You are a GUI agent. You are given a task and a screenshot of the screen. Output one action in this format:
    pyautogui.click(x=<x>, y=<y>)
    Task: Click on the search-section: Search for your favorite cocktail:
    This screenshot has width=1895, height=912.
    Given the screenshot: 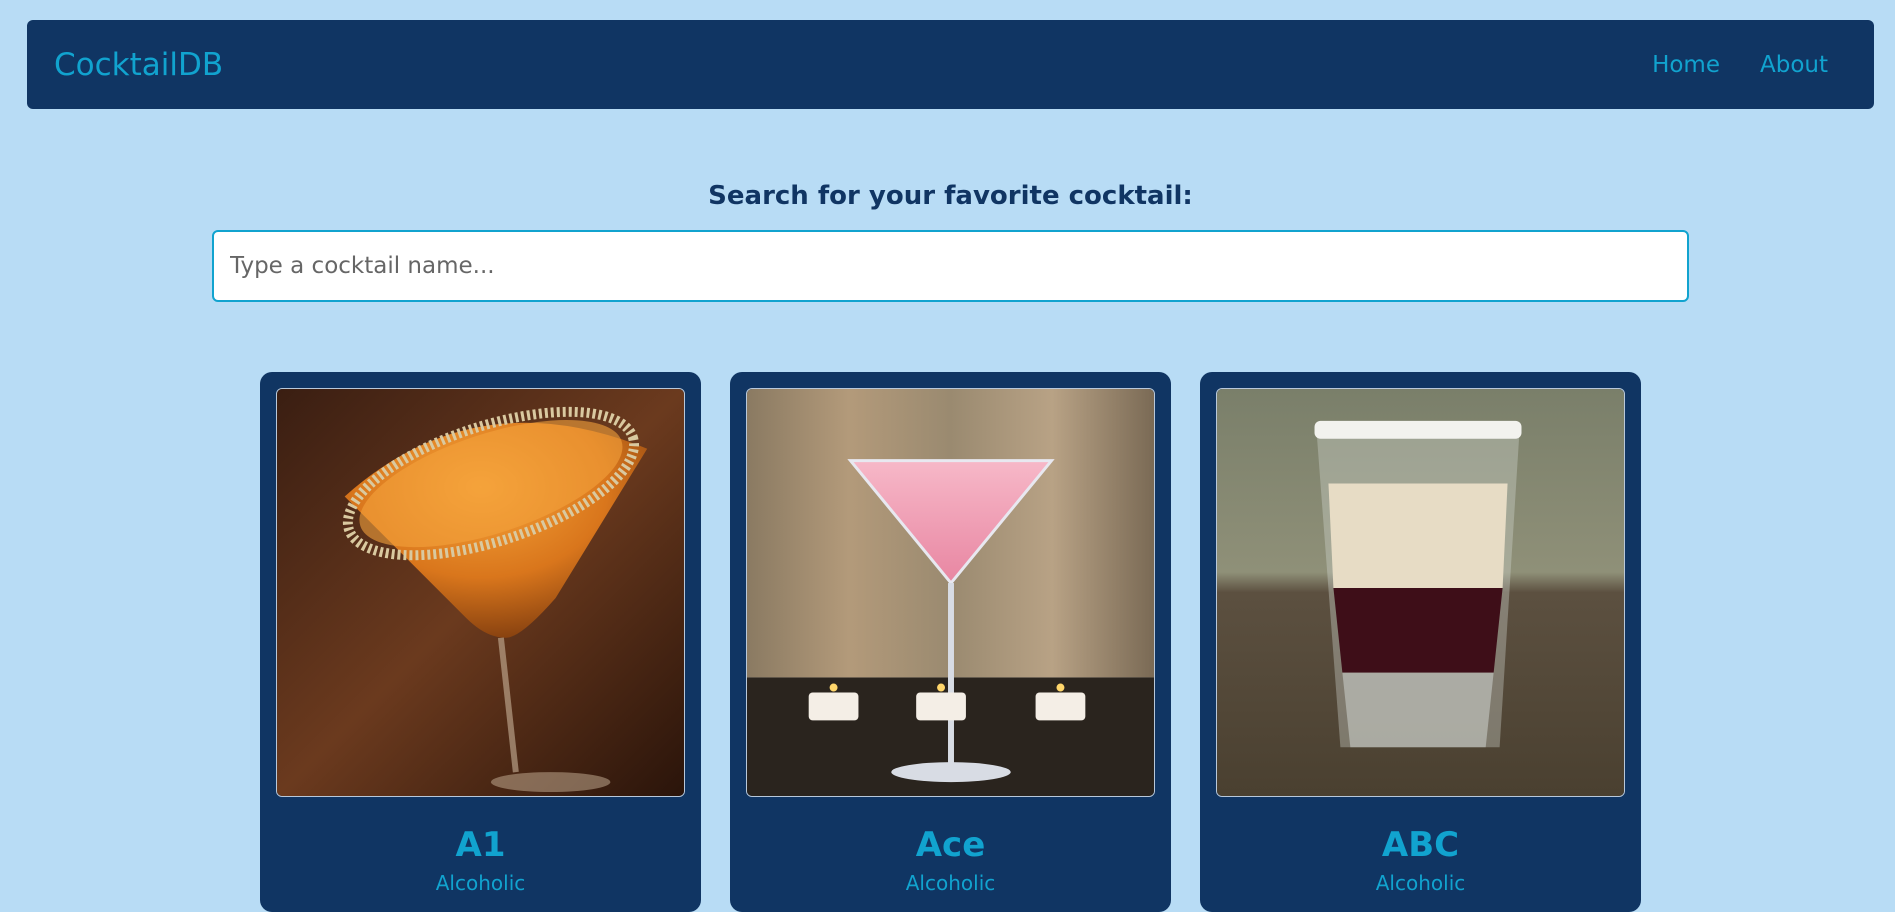 What is the action you would take?
    pyautogui.click(x=950, y=239)
    